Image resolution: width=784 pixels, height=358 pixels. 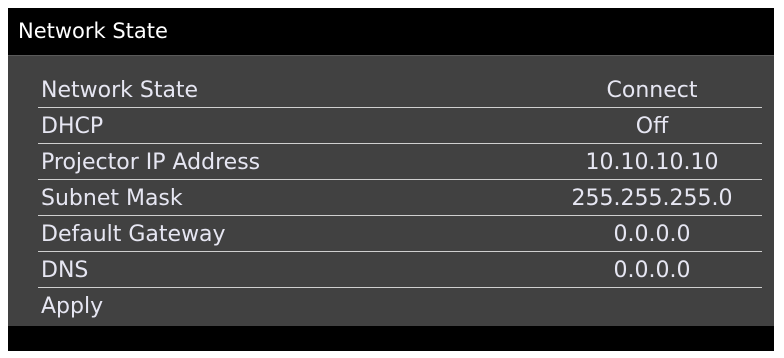 I want to click on row-label: Network State, so click(x=120, y=90).